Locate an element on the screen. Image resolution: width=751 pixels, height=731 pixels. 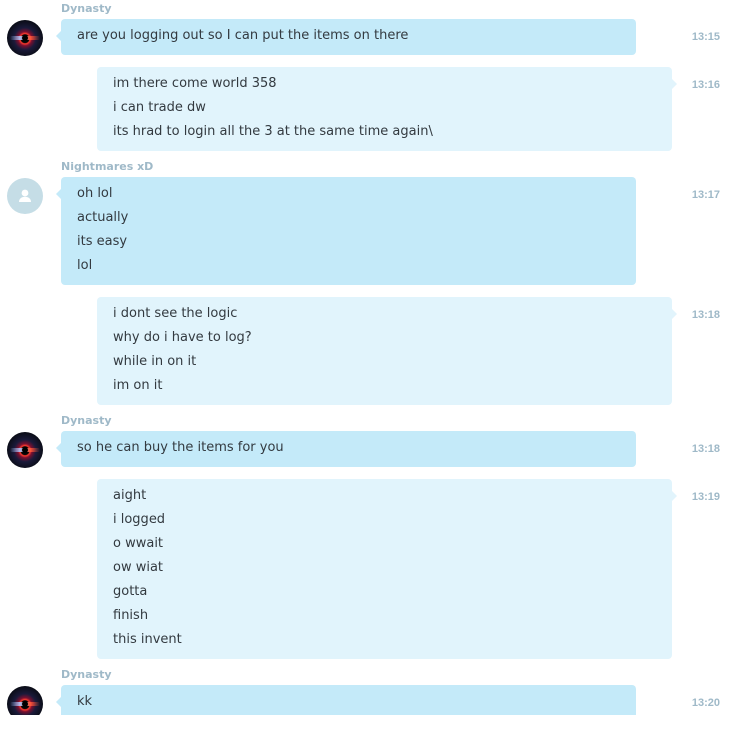
message-text: so he can buy the items for you is located at coordinates (180, 447).